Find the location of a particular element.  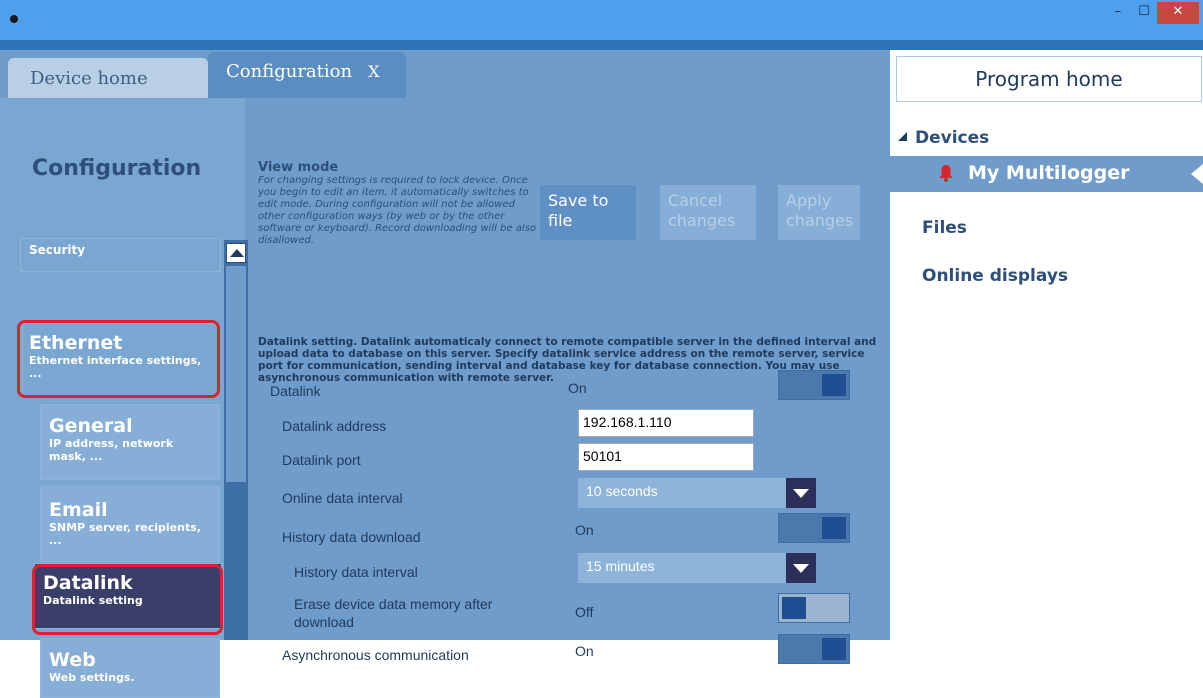

save-to-file-button: Save to file is located at coordinates (588, 212).